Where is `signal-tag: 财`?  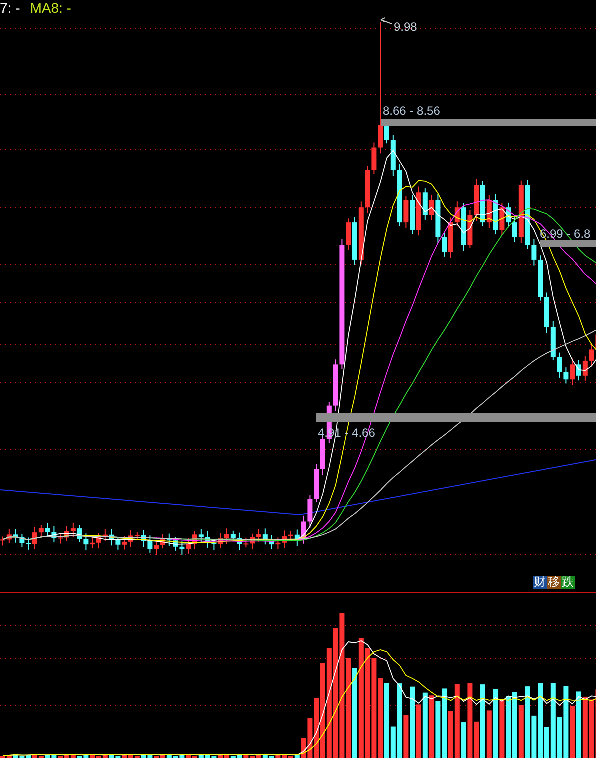 signal-tag: 财 is located at coordinates (540, 582).